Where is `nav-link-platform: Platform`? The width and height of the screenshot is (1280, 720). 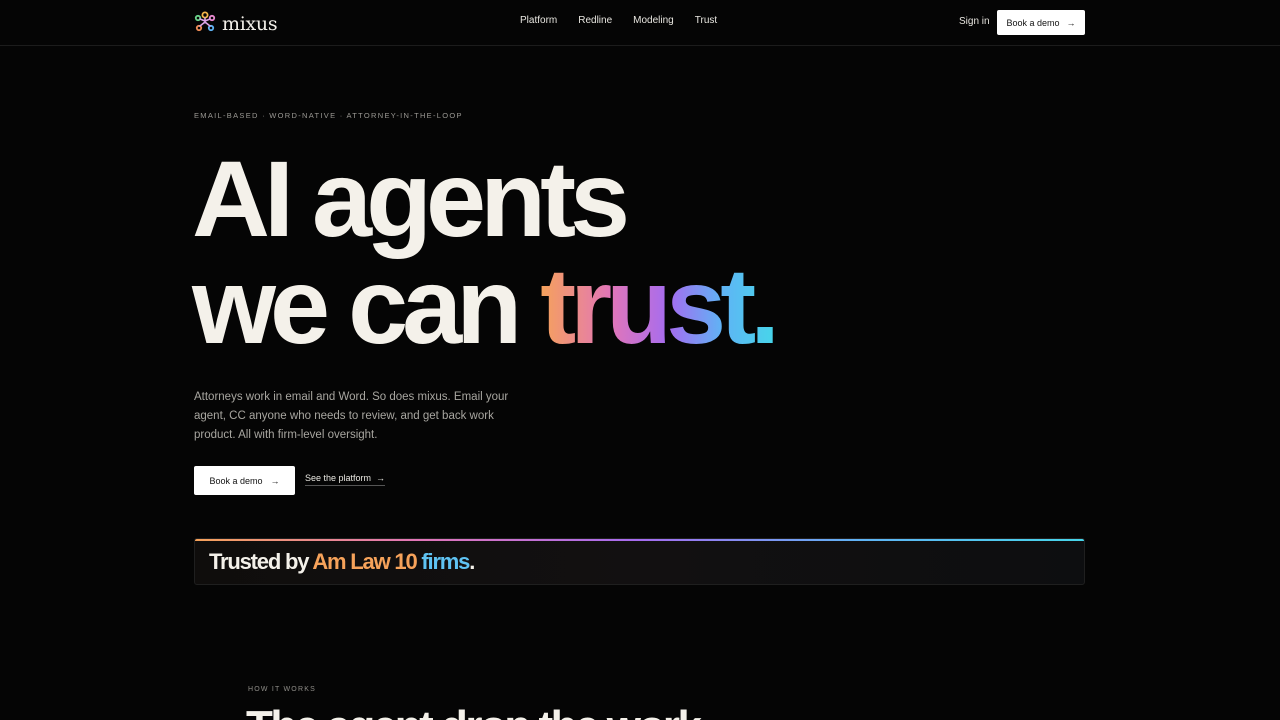 nav-link-platform: Platform is located at coordinates (538, 20).